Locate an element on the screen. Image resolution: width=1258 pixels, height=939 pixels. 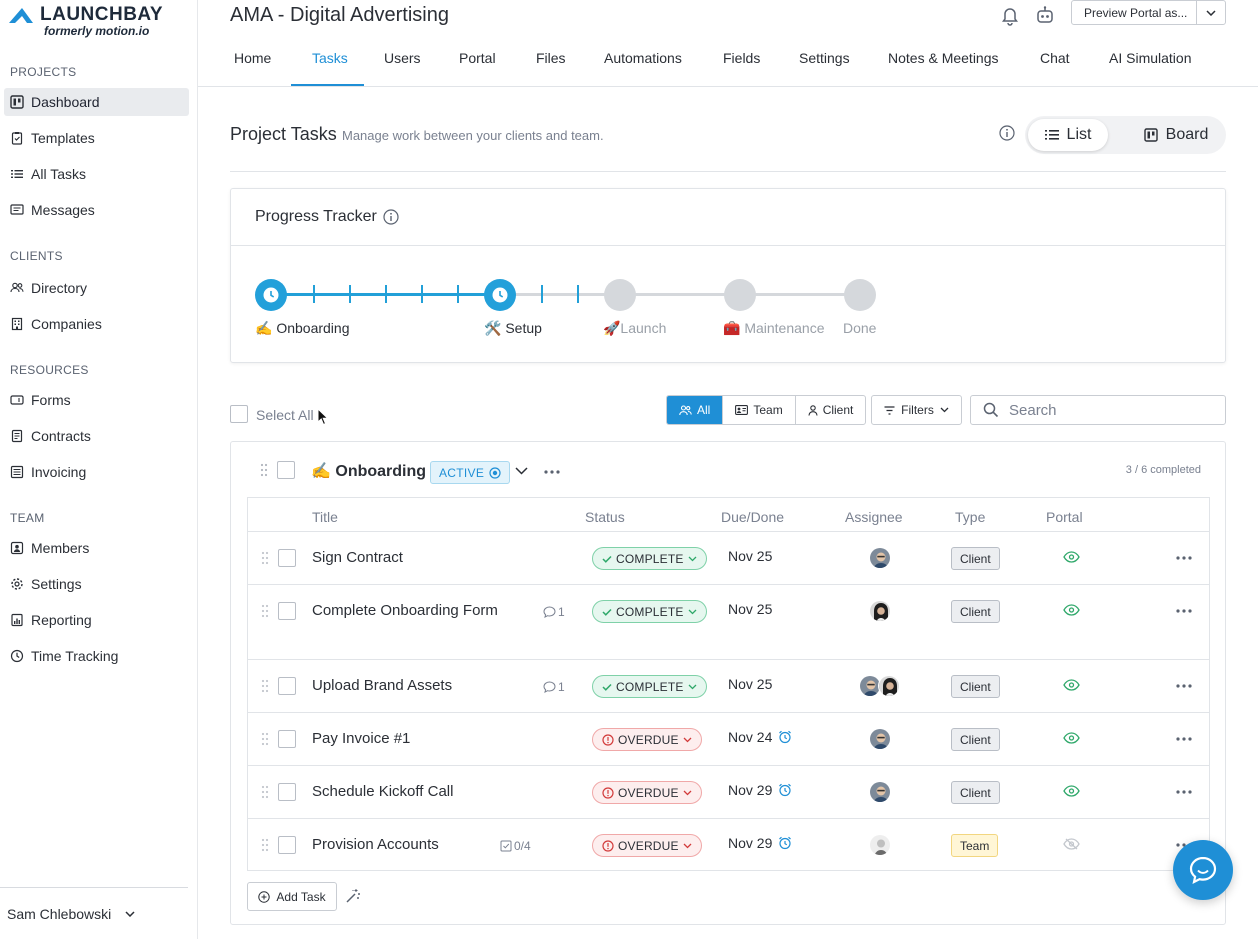
tab-portal: Portal is located at coordinates (477, 68).